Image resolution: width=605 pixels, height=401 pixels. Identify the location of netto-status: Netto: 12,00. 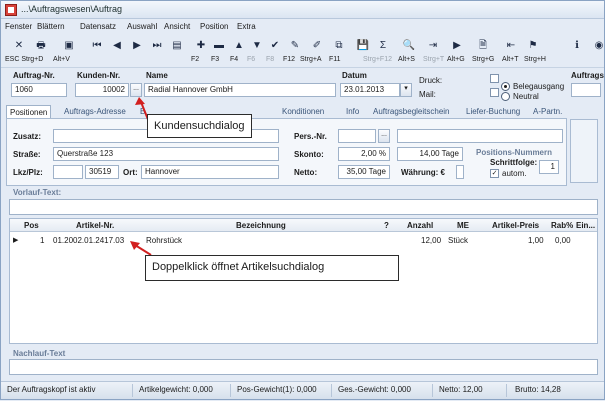
(461, 389).